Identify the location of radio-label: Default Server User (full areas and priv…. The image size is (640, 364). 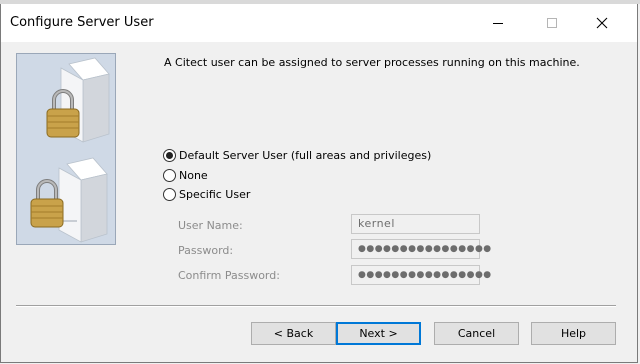
(305, 155).